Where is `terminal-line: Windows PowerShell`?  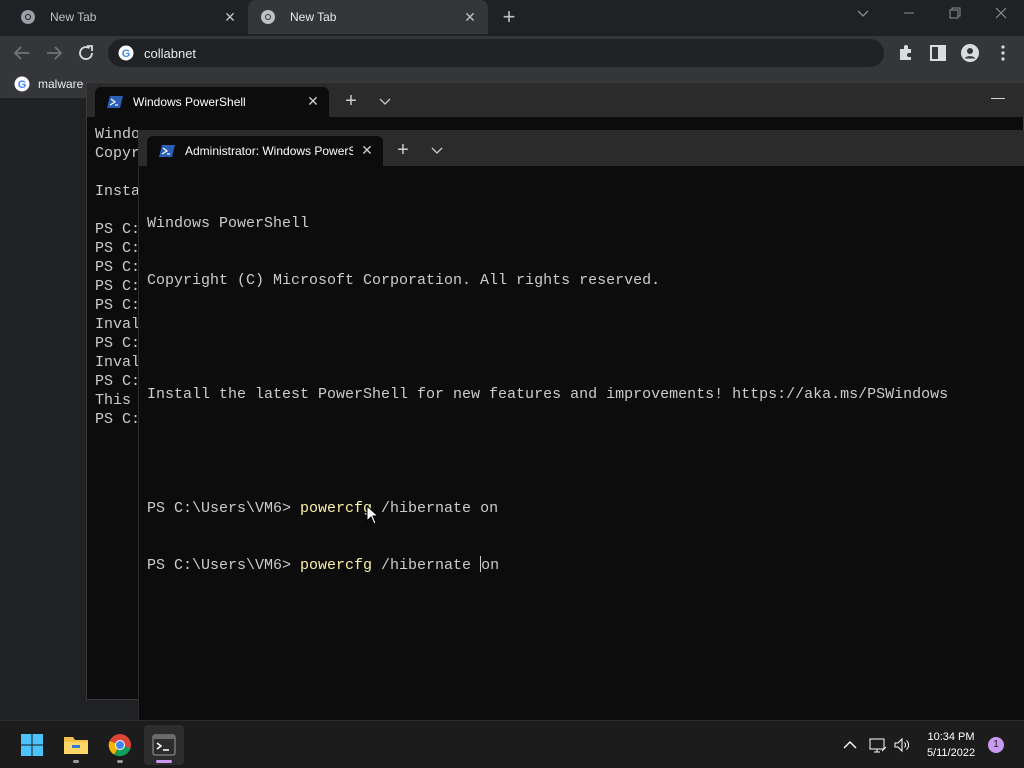
terminal-line: Windows PowerShell is located at coordinates (228, 223).